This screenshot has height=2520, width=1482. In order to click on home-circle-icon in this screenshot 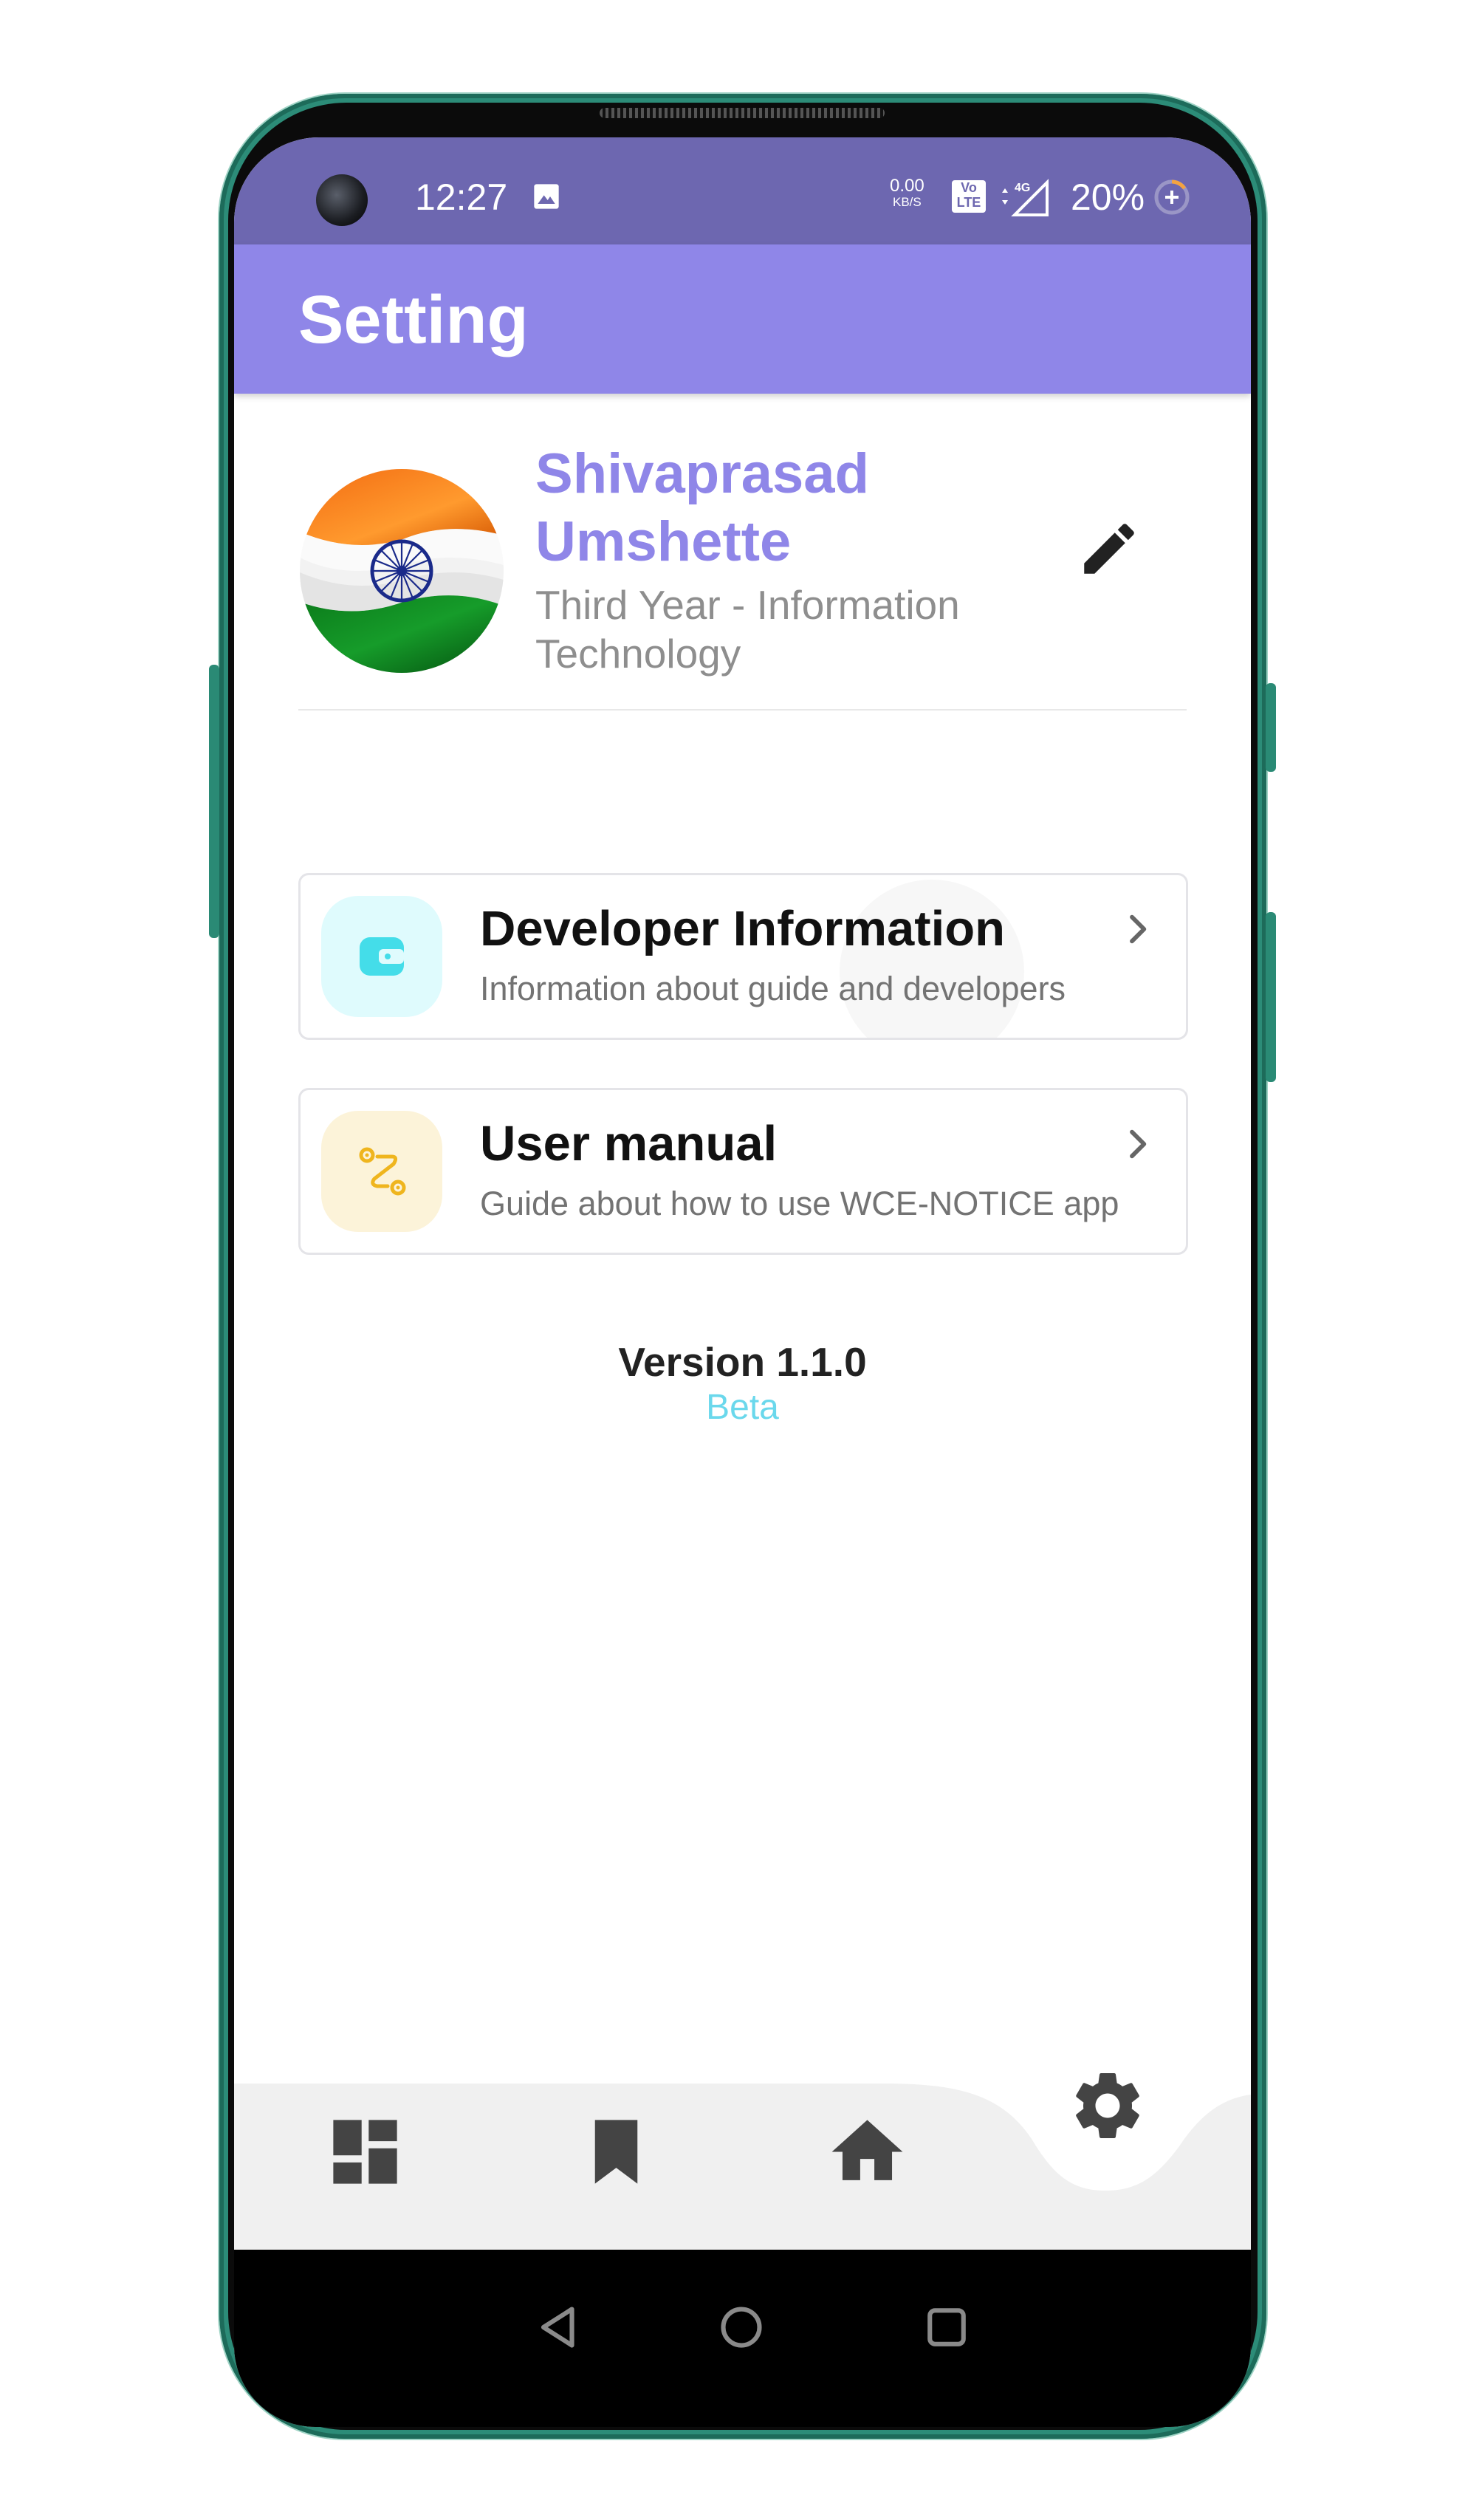, I will do `click(741, 2327)`.